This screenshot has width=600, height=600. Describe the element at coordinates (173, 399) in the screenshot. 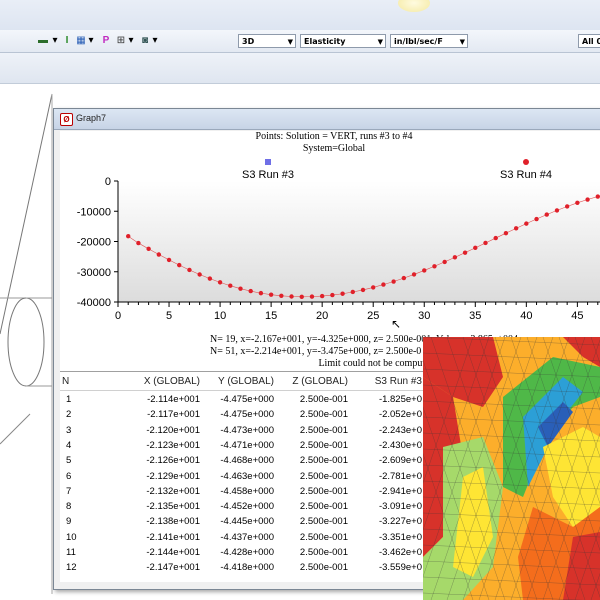

I see `table-cell: -2.114e+001` at that location.